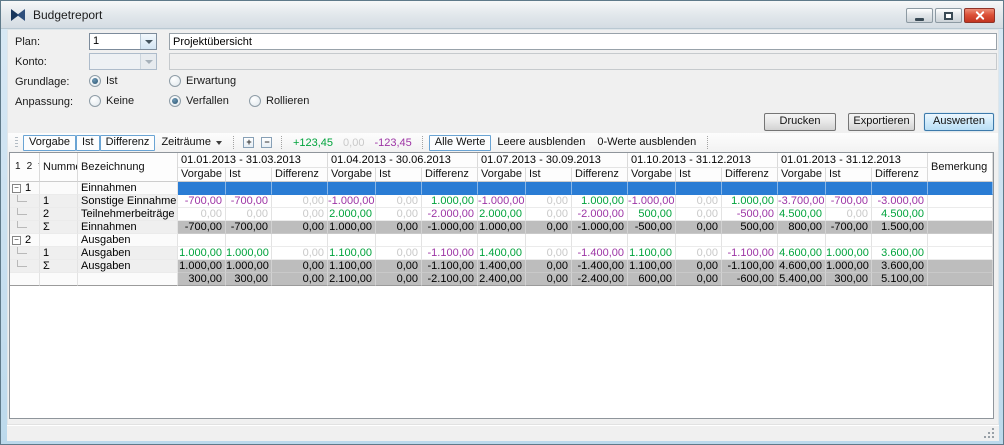 The height and width of the screenshot is (445, 1004). I want to click on toggle-vorgabe-button: Vorgabe, so click(49, 142).